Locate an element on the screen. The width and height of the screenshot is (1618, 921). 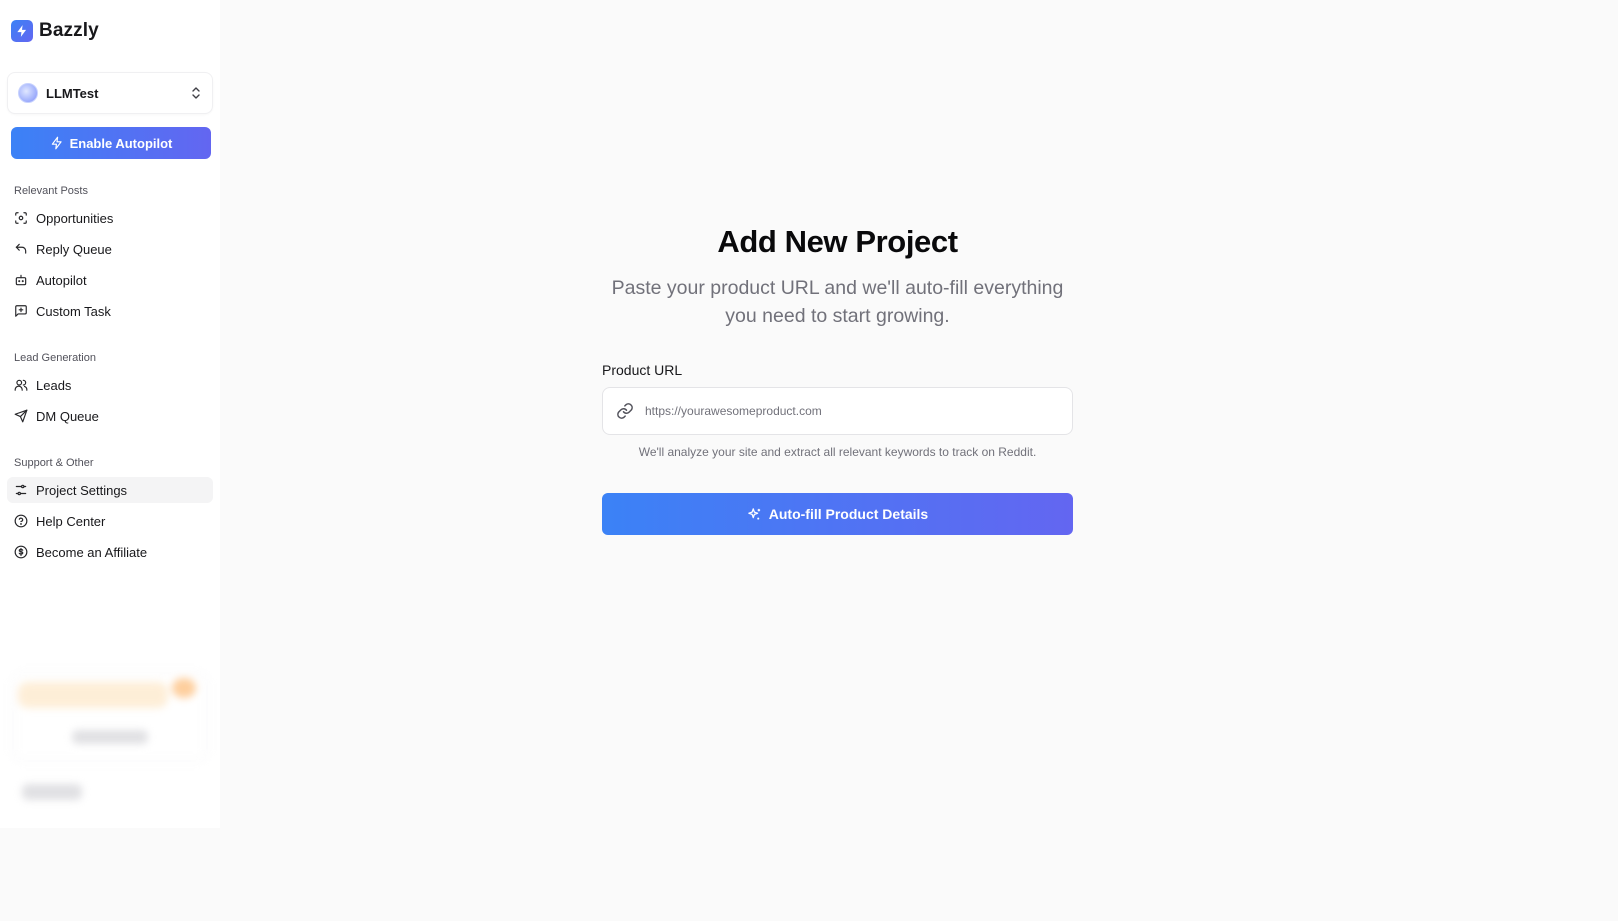
sidebar-item-help-center: Help Center is located at coordinates (110, 521).